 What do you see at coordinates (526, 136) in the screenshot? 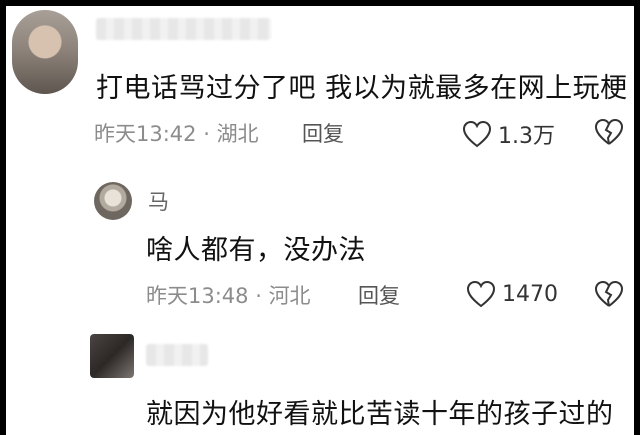
I see `like-count: 1.3万` at bounding box center [526, 136].